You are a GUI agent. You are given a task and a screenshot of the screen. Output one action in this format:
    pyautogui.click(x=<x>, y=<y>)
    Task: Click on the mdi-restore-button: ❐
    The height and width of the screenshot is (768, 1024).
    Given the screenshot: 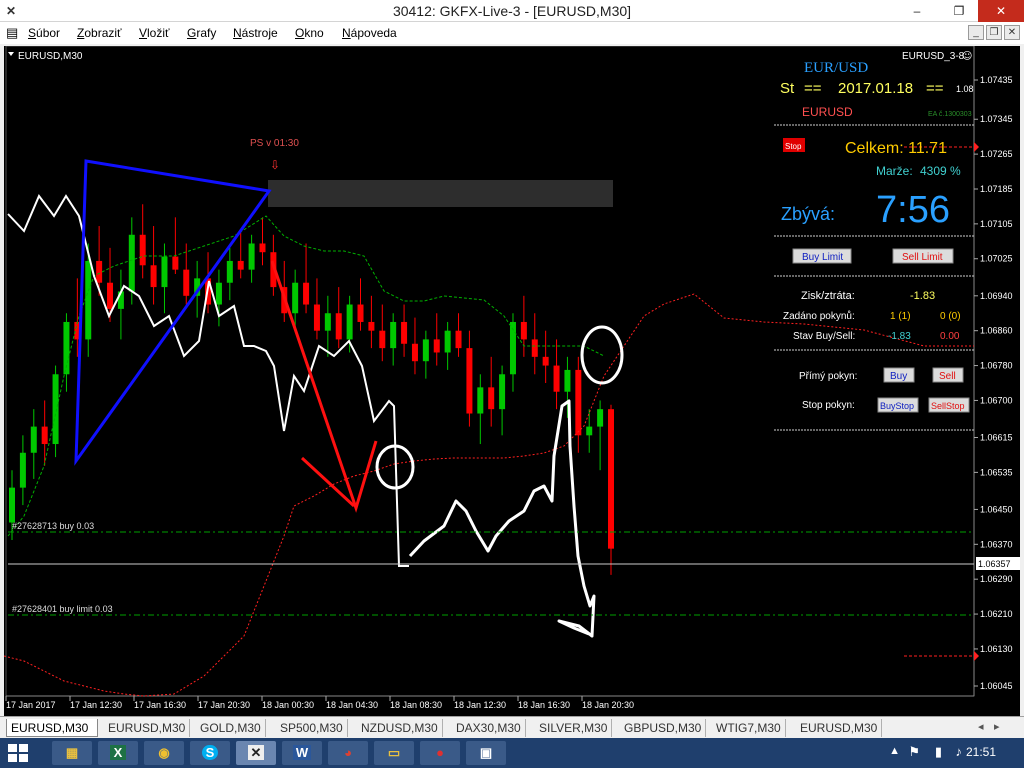 What is the action you would take?
    pyautogui.click(x=994, y=32)
    